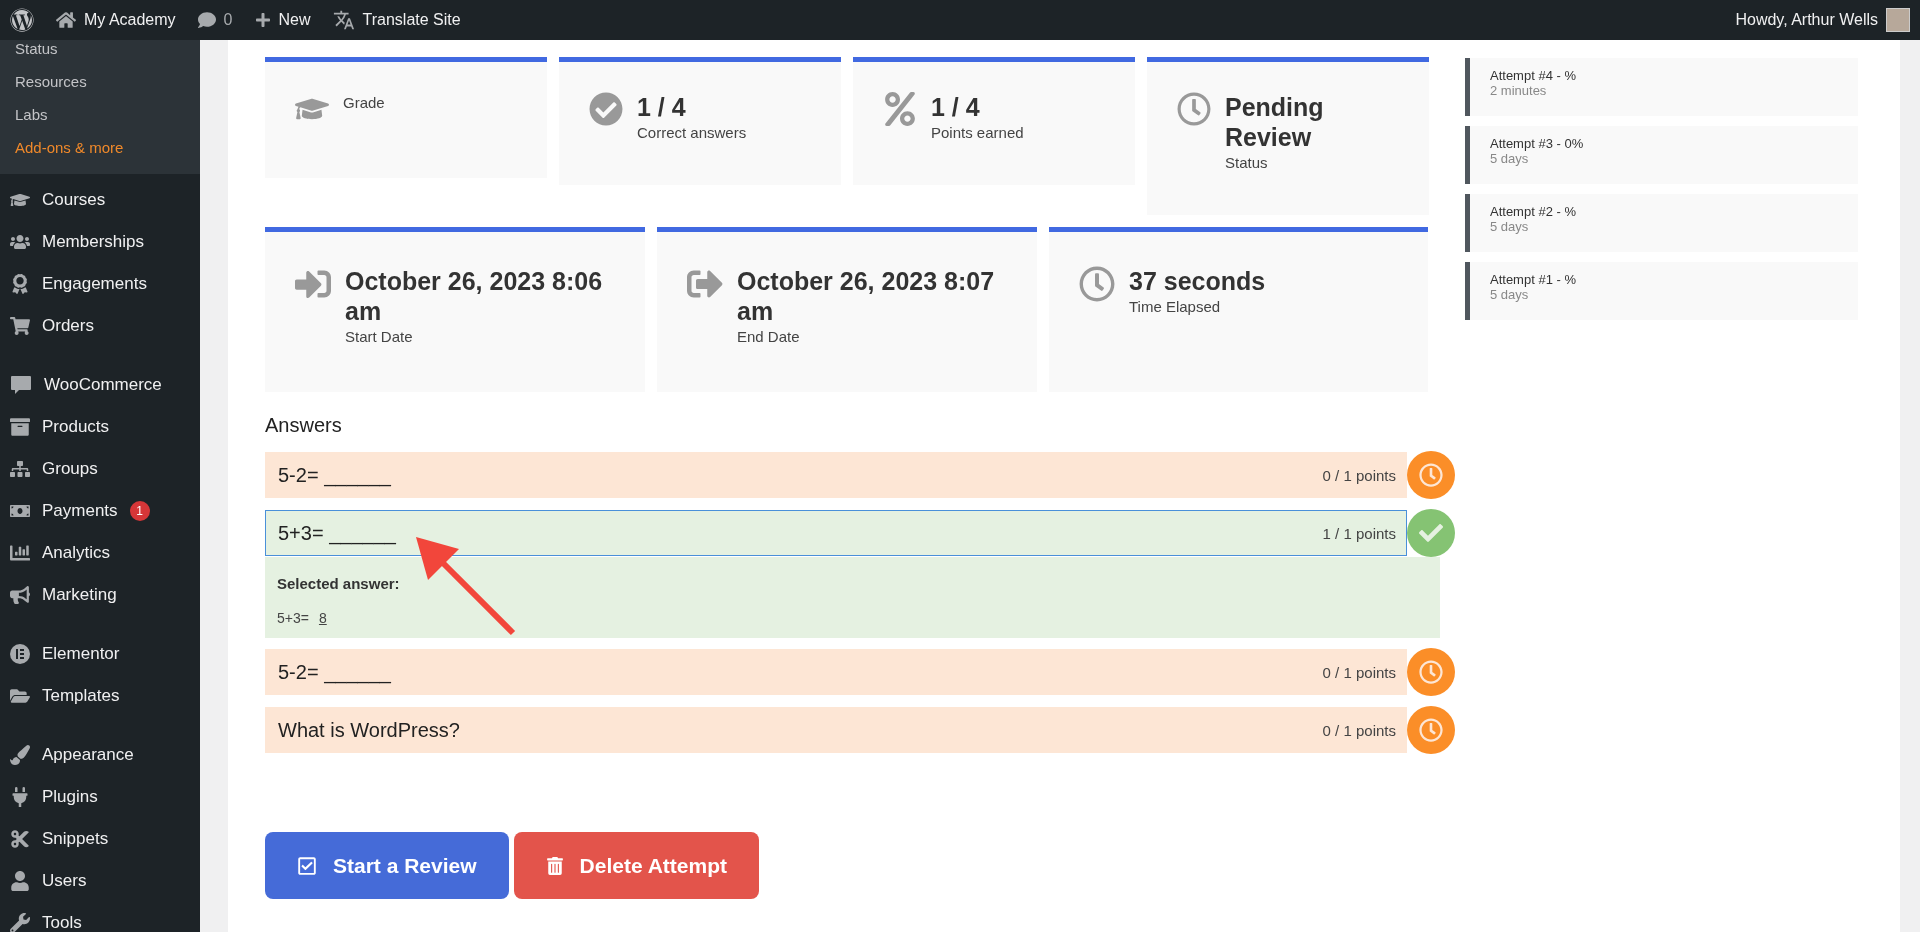  I want to click on menu-item: Engagements, so click(100, 284).